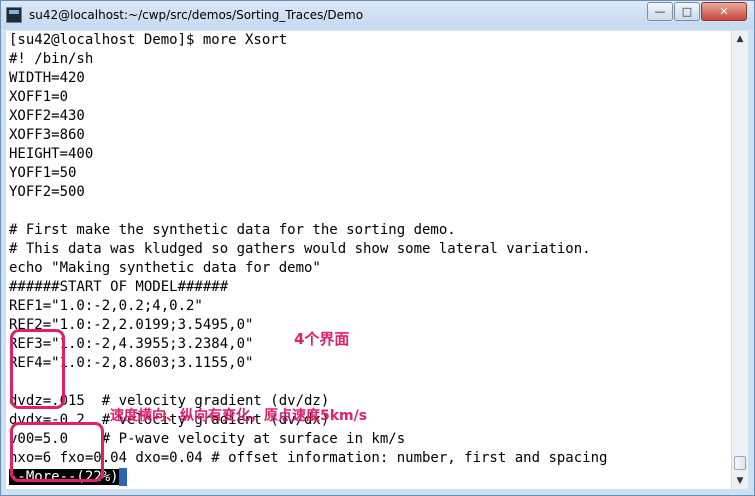  Describe the element at coordinates (39, 97) in the screenshot. I see `terminal-line: XOFF1=0` at that location.